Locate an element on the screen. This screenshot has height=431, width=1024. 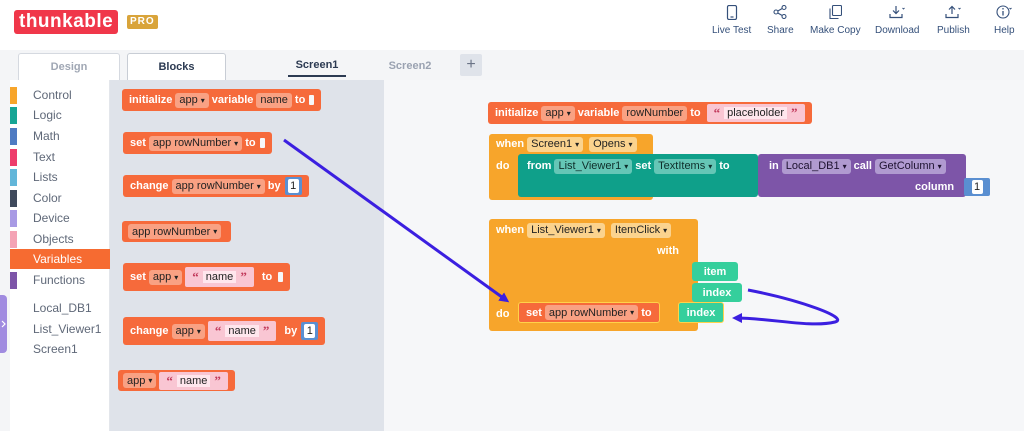
drag-arrow is located at coordinates (396, 220).